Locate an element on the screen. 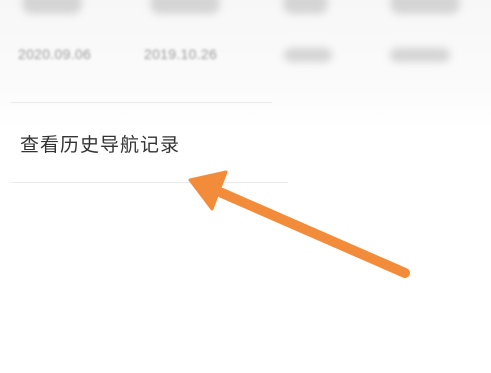 The width and height of the screenshot is (491, 373). history-dates-row: 2020.09.06 2019.10.26 is located at coordinates (245, 55).